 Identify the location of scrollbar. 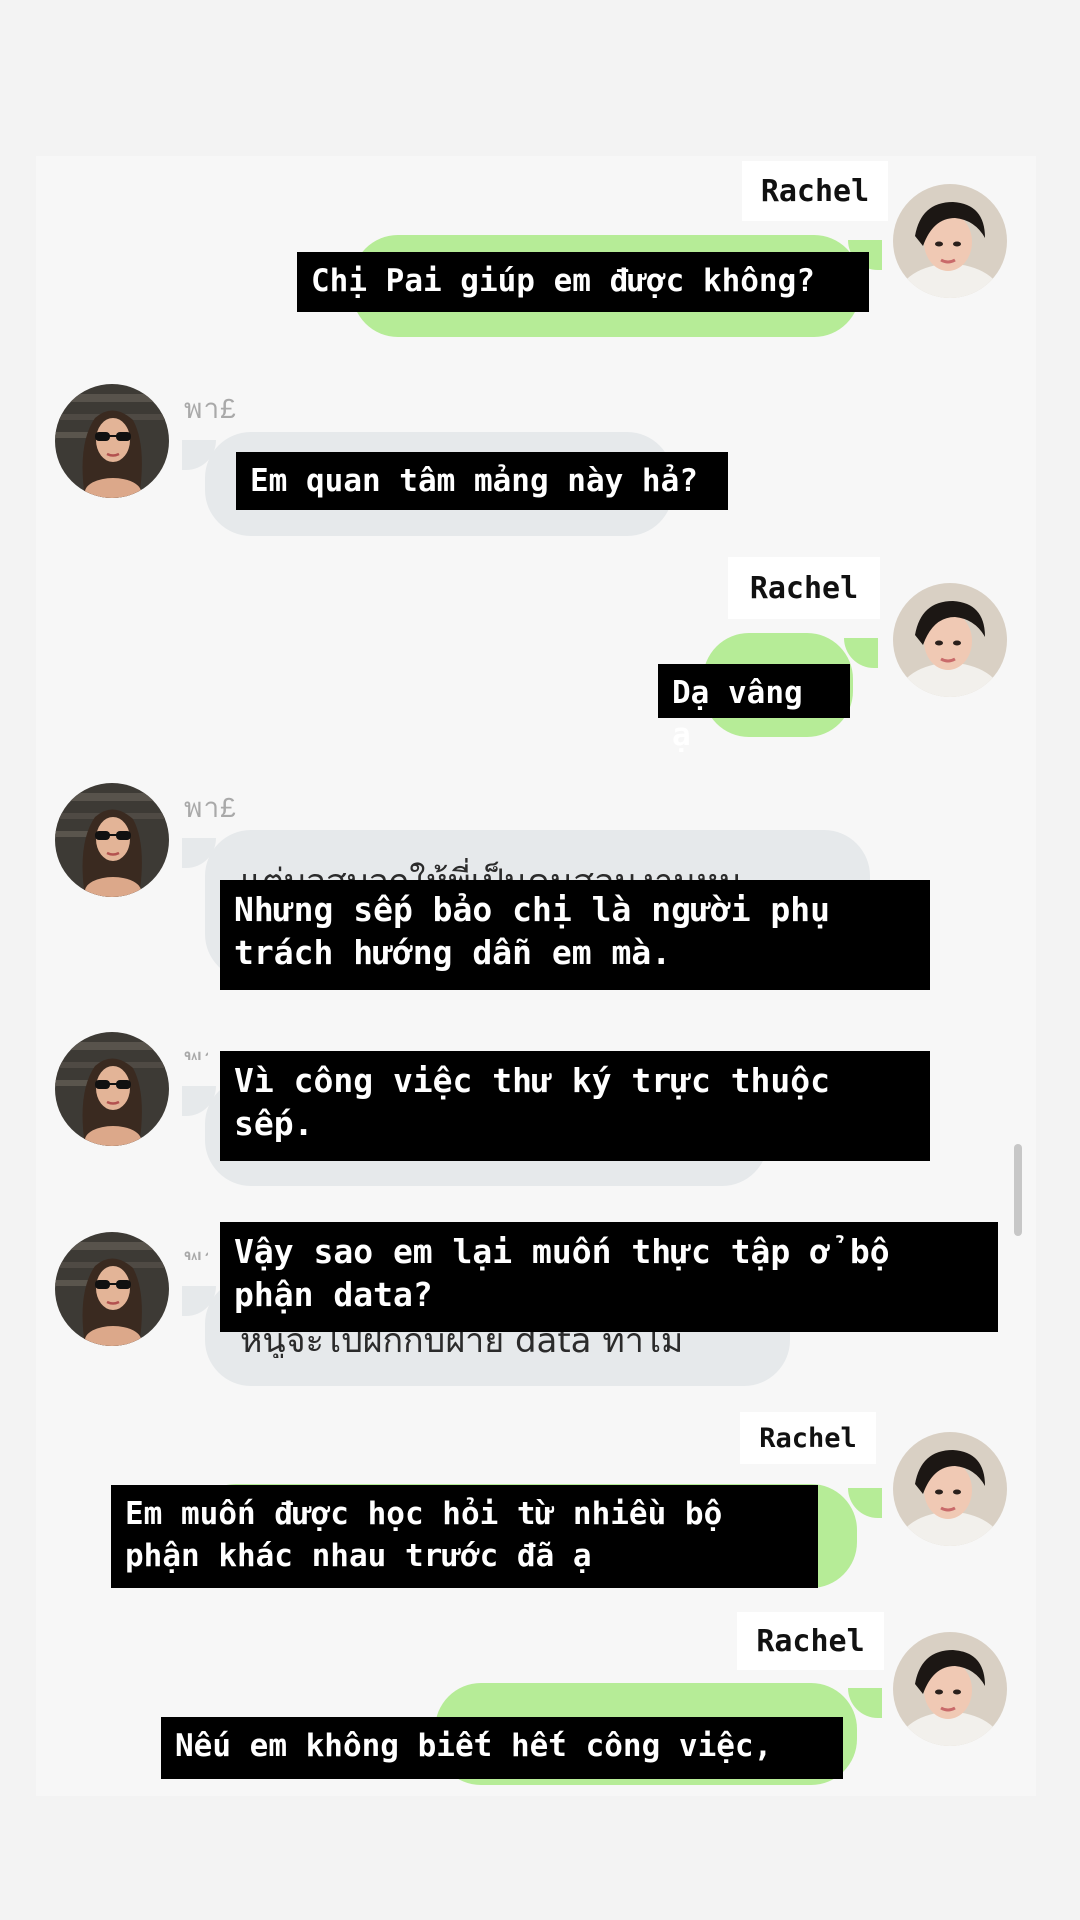
(1018, 1190).